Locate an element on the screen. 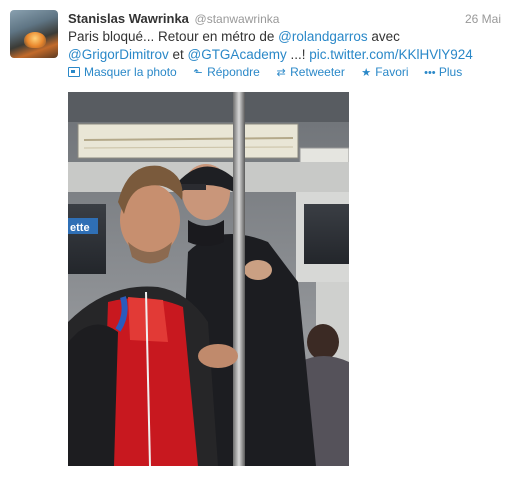  tweet-header: Stanislas Wawrinka @stanwawrinka 26 Mai is located at coordinates (286, 19).